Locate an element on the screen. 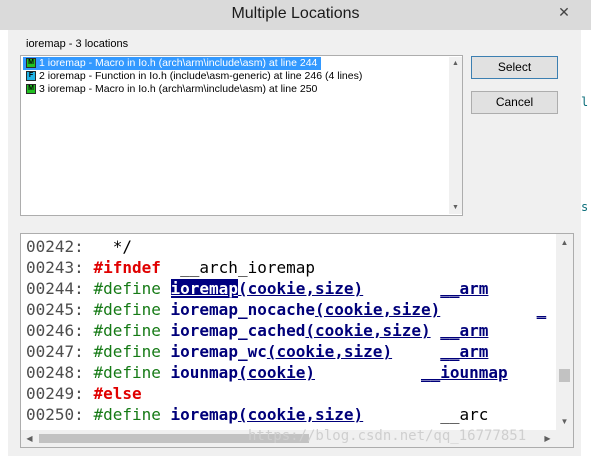 The width and height of the screenshot is (591, 464). code-line: 00249: #else is located at coordinates (84, 393).